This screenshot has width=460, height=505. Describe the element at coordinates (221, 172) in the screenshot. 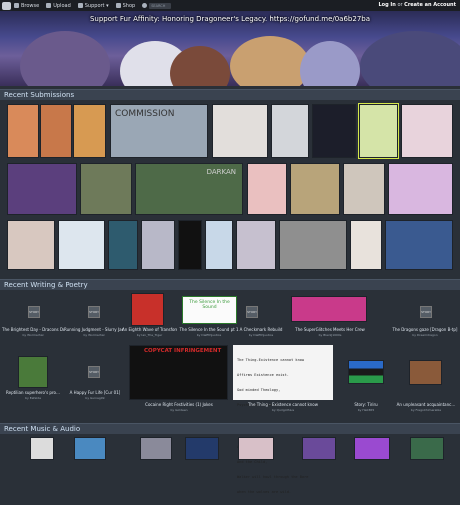

I see `submission-overlay-text: DARKAN` at that location.